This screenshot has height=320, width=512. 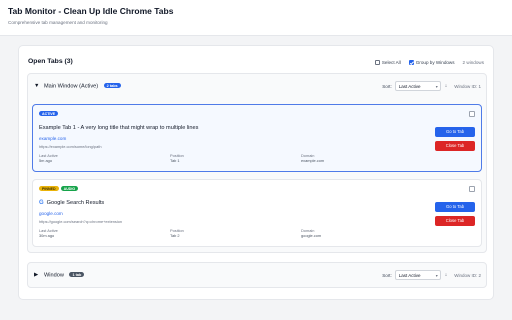 I want to click on window-title-text: Main Window (Active), so click(x=71, y=86).